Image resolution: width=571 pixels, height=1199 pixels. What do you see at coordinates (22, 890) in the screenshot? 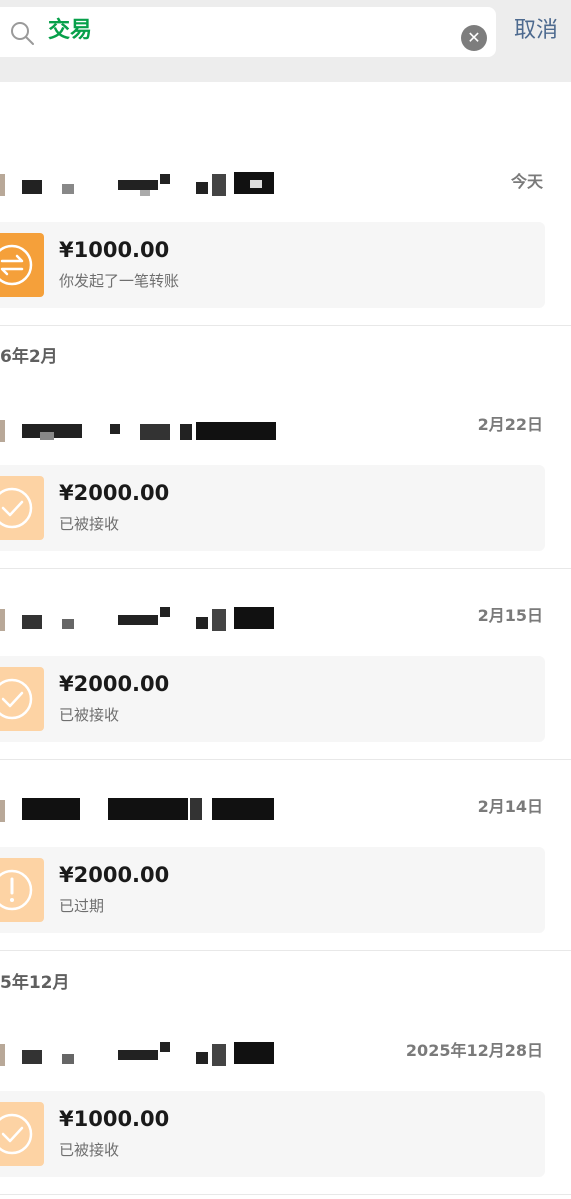
I see `exclamation-icon` at bounding box center [22, 890].